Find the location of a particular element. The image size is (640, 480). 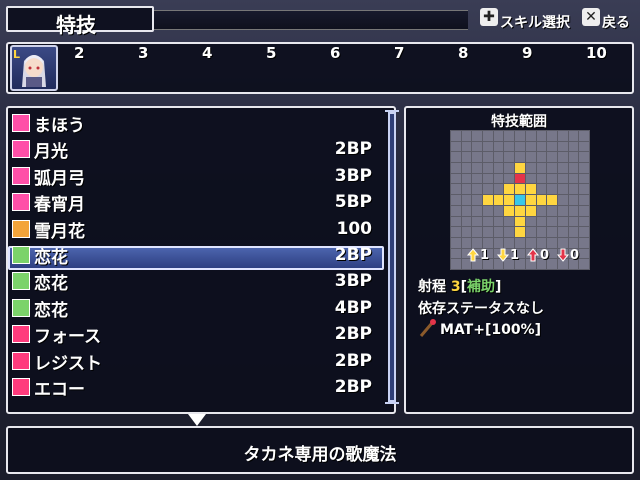

skill-name: エコー is located at coordinates (59, 390).